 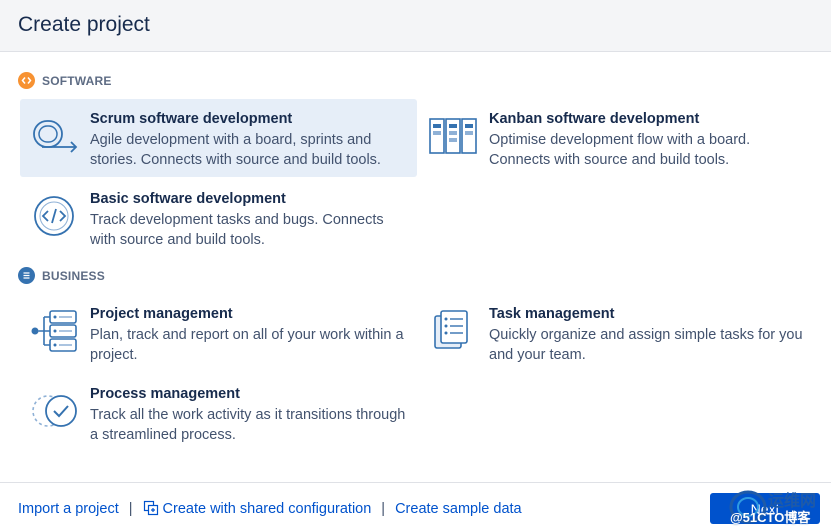 I want to click on shared-config-icon, so click(x=150, y=508).